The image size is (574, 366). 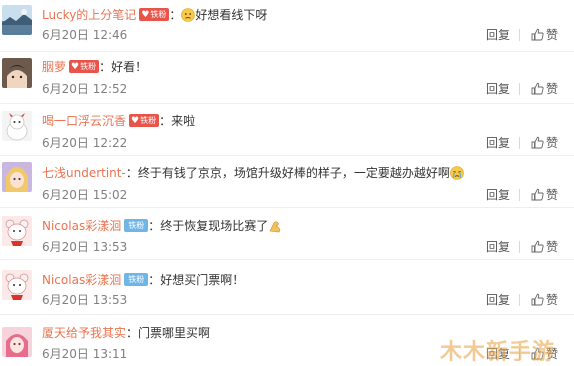 I want to click on comment-time: 6月20日 15:02, so click(x=85, y=195).